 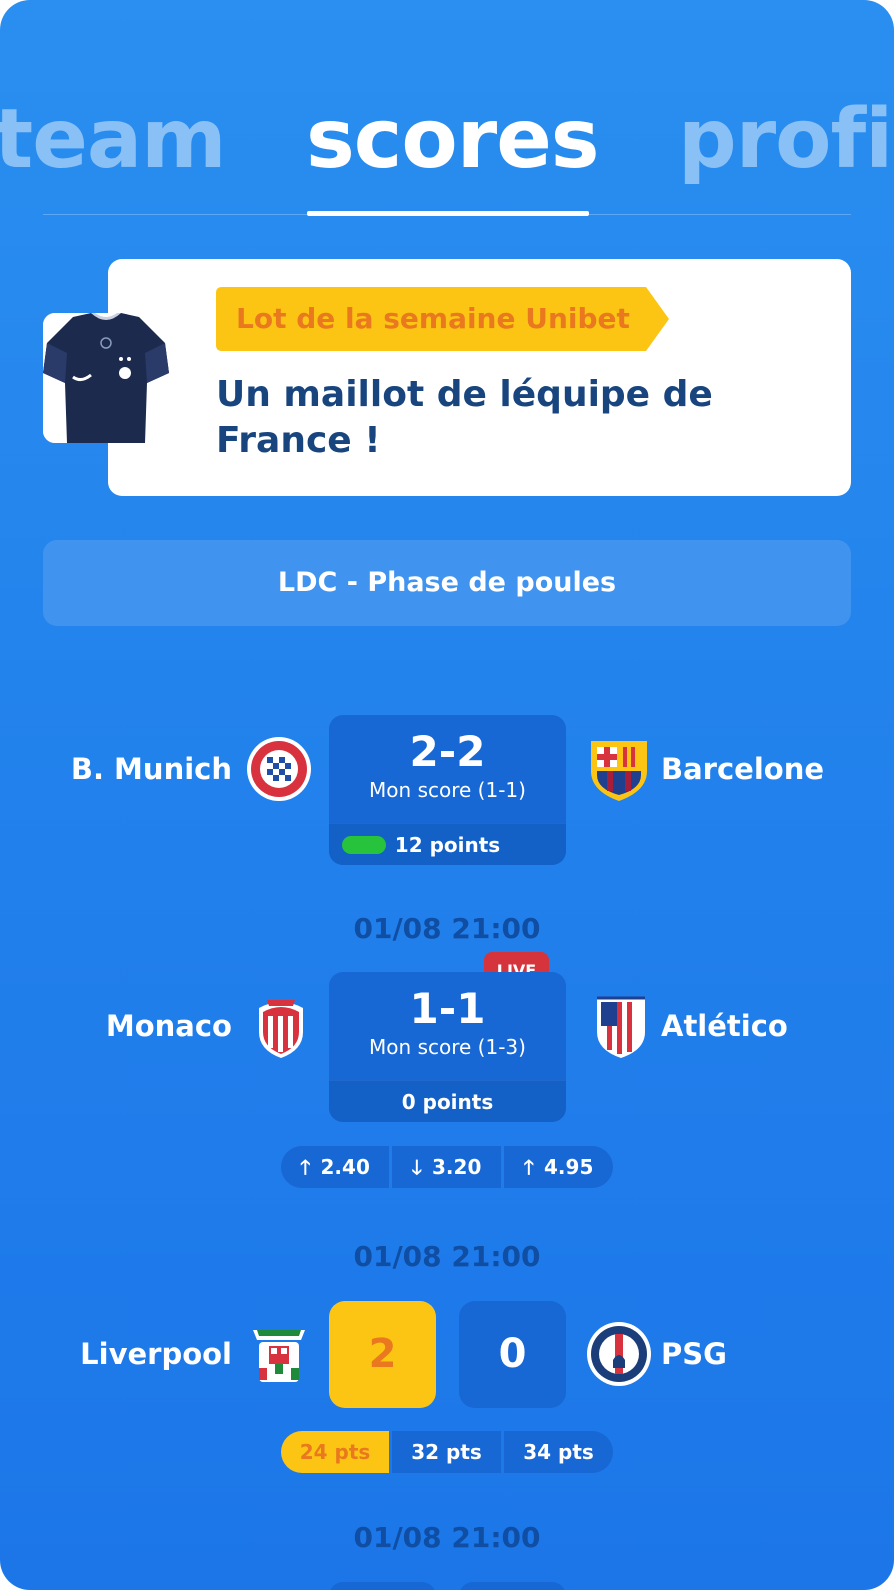 What do you see at coordinates (279, 1354) in the screenshot?
I see `liverpool-crest-icon` at bounding box center [279, 1354].